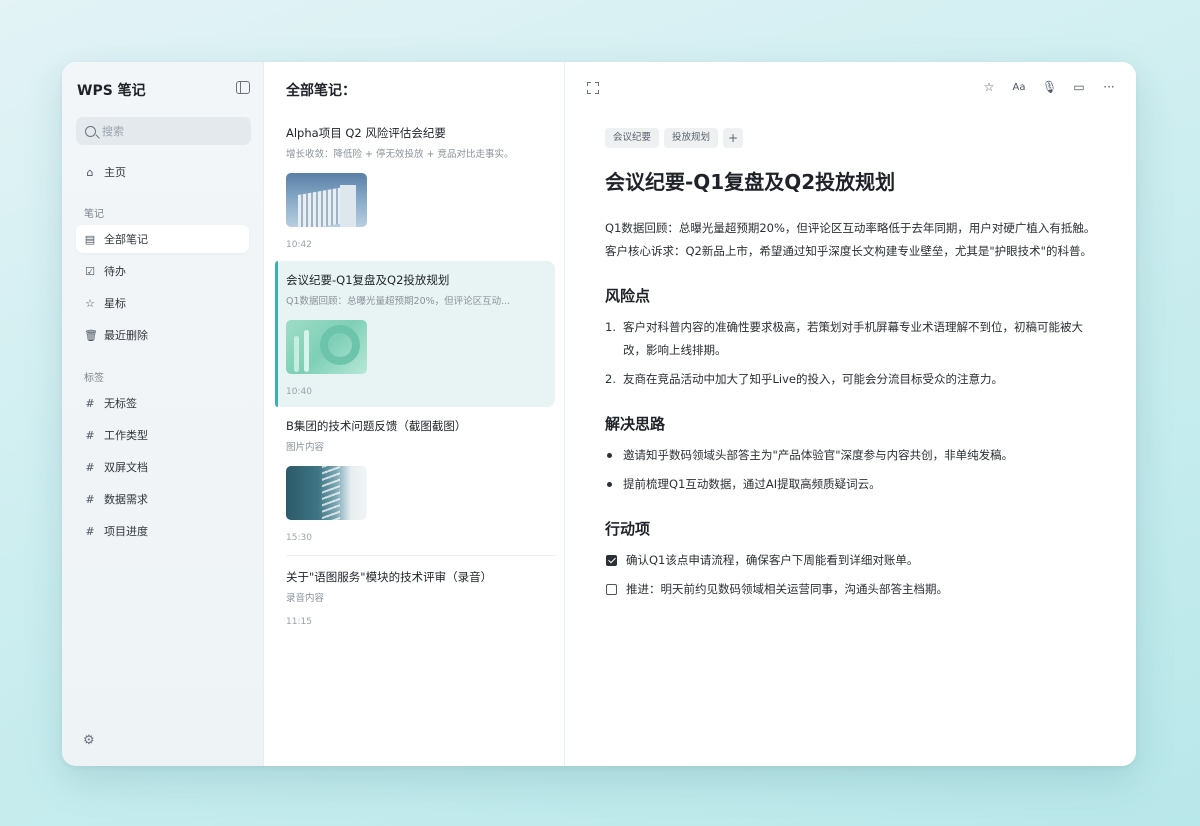 The height and width of the screenshot is (826, 1200). Describe the element at coordinates (162, 403) in the screenshot. I see `sidebar-item-tag: # 无标签` at that location.